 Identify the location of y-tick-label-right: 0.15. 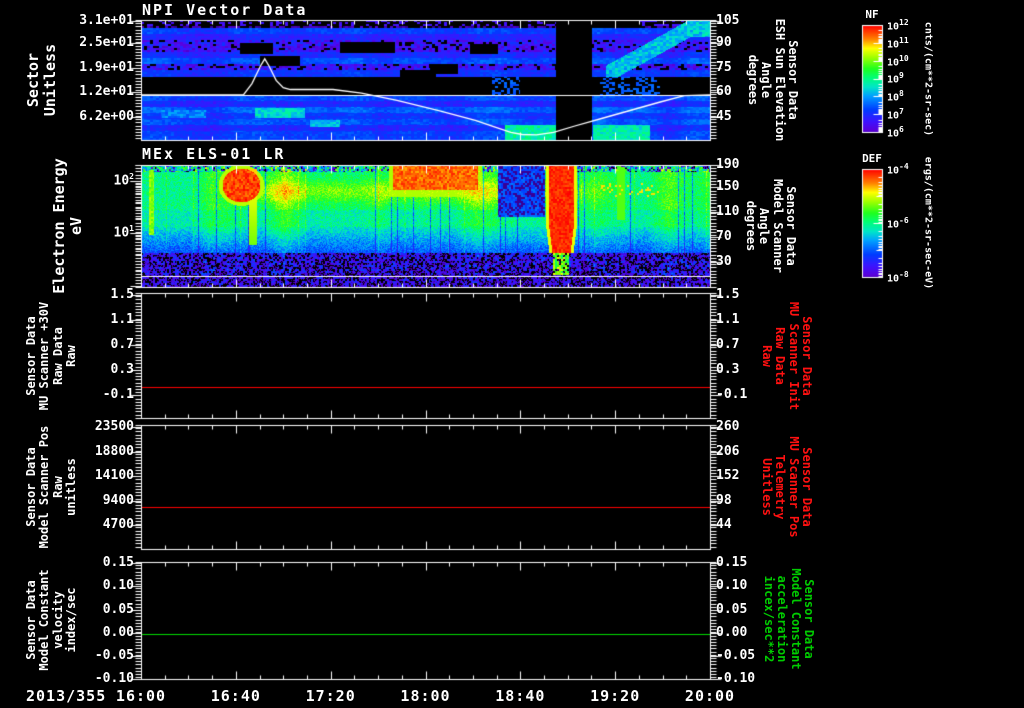
(732, 563).